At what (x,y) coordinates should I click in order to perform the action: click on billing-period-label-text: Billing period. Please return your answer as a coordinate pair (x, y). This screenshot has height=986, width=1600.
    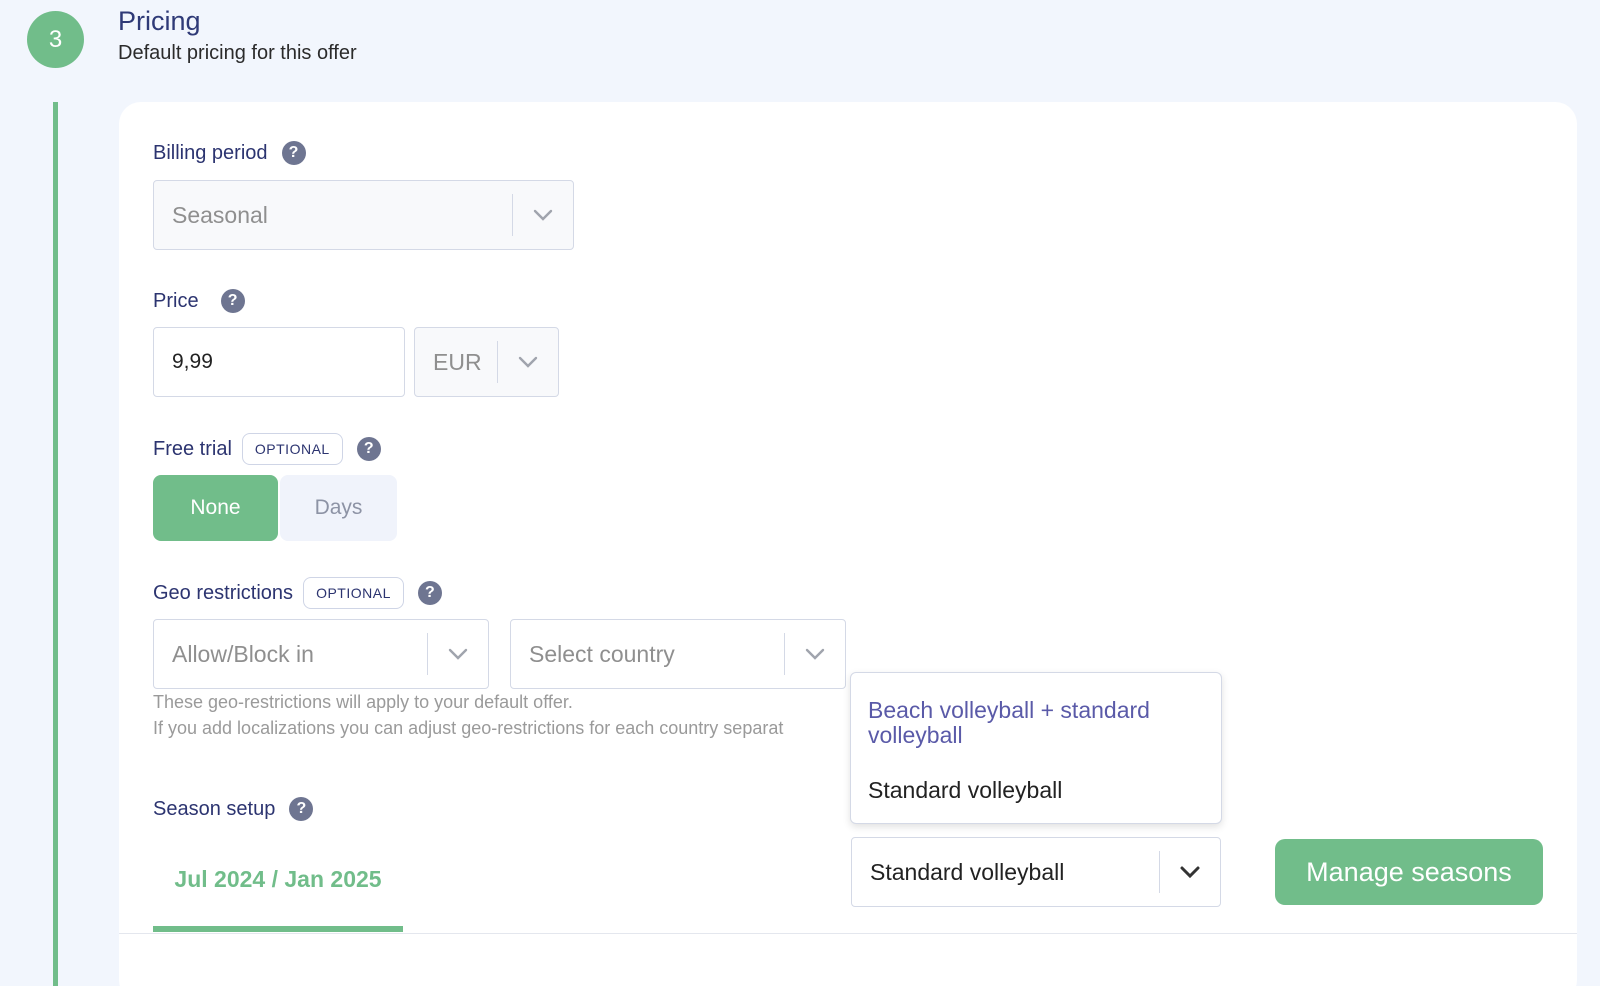
    Looking at the image, I should click on (210, 152).